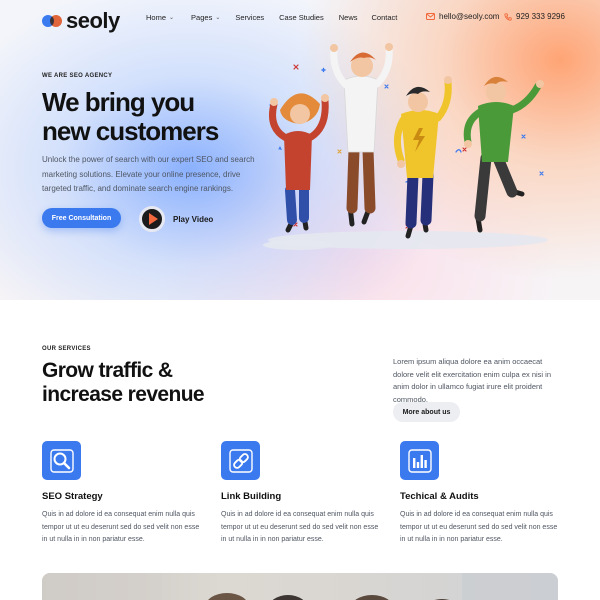 The height and width of the screenshot is (600, 600). I want to click on link-icon, so click(240, 460).